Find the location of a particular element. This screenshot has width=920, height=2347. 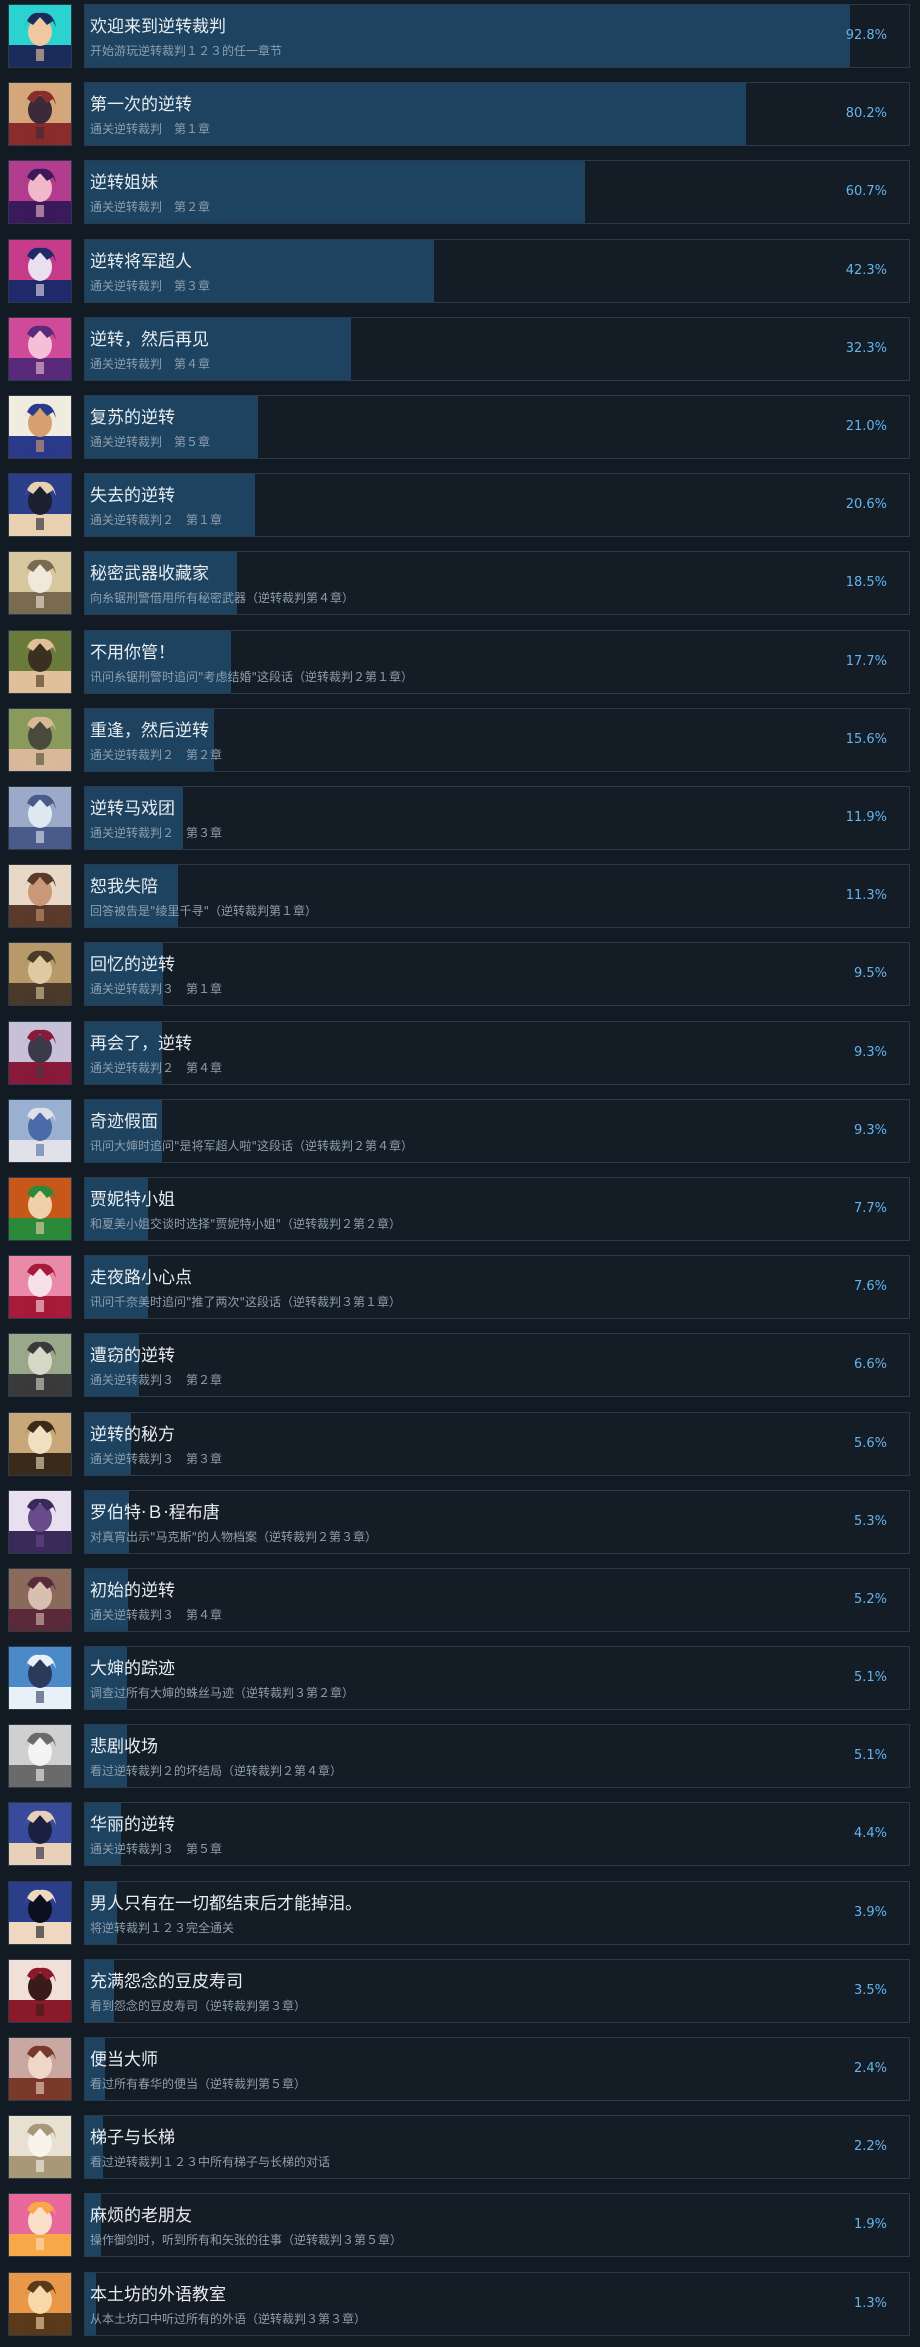

unlock-percentage: 9.3% is located at coordinates (870, 1052).